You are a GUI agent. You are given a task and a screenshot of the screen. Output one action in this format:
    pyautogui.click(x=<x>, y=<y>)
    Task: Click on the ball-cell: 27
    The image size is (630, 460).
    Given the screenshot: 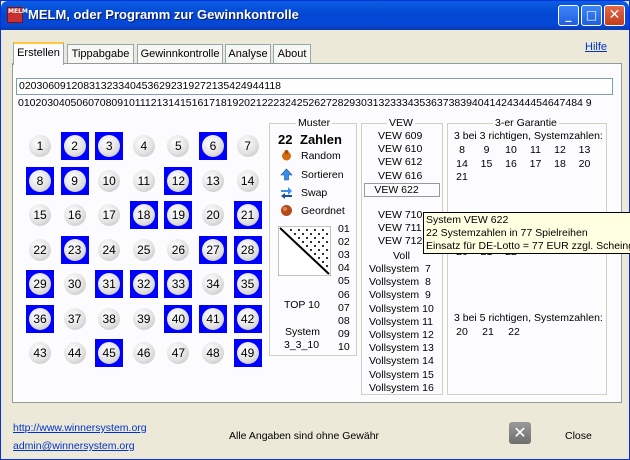 What is the action you would take?
    pyautogui.click(x=213, y=249)
    